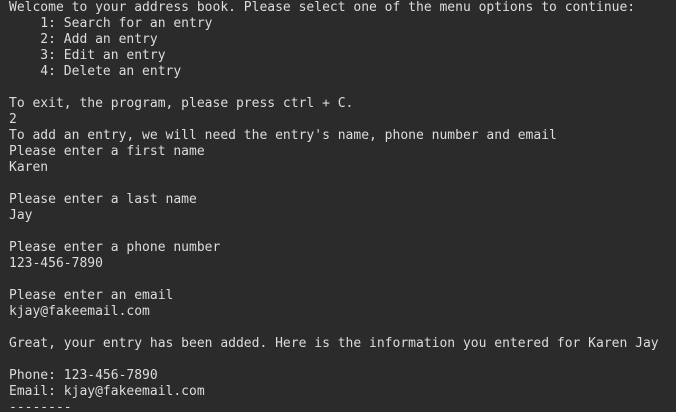 The image size is (676, 412). What do you see at coordinates (87, 55) in the screenshot?
I see `menu-option-edit: 3: Edit an entry` at bounding box center [87, 55].